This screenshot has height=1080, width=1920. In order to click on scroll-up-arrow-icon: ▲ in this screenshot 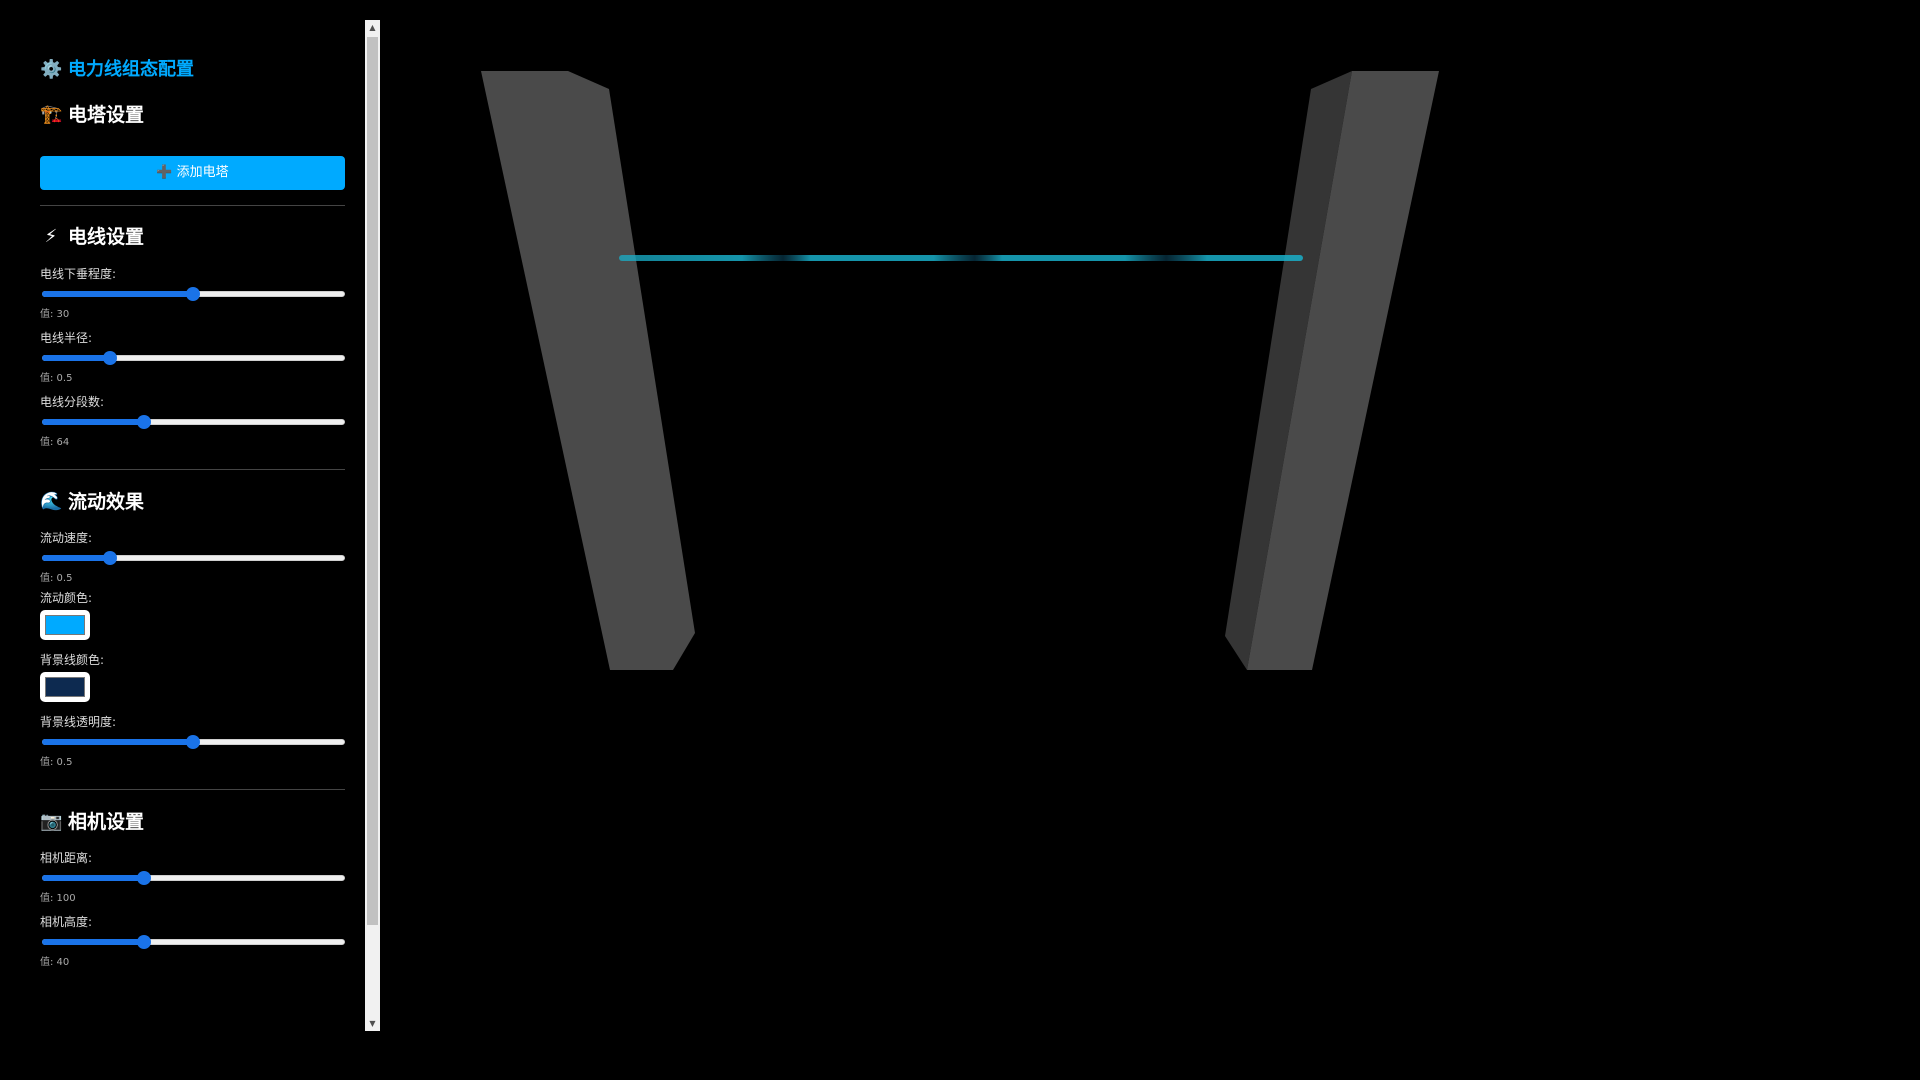, I will do `click(372, 27)`.